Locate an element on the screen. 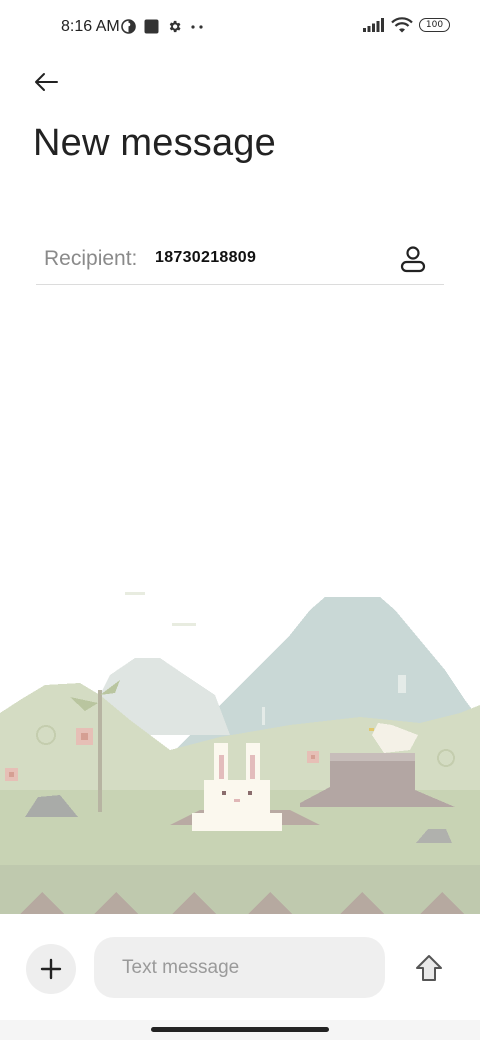  back-button is located at coordinates (46, 82).